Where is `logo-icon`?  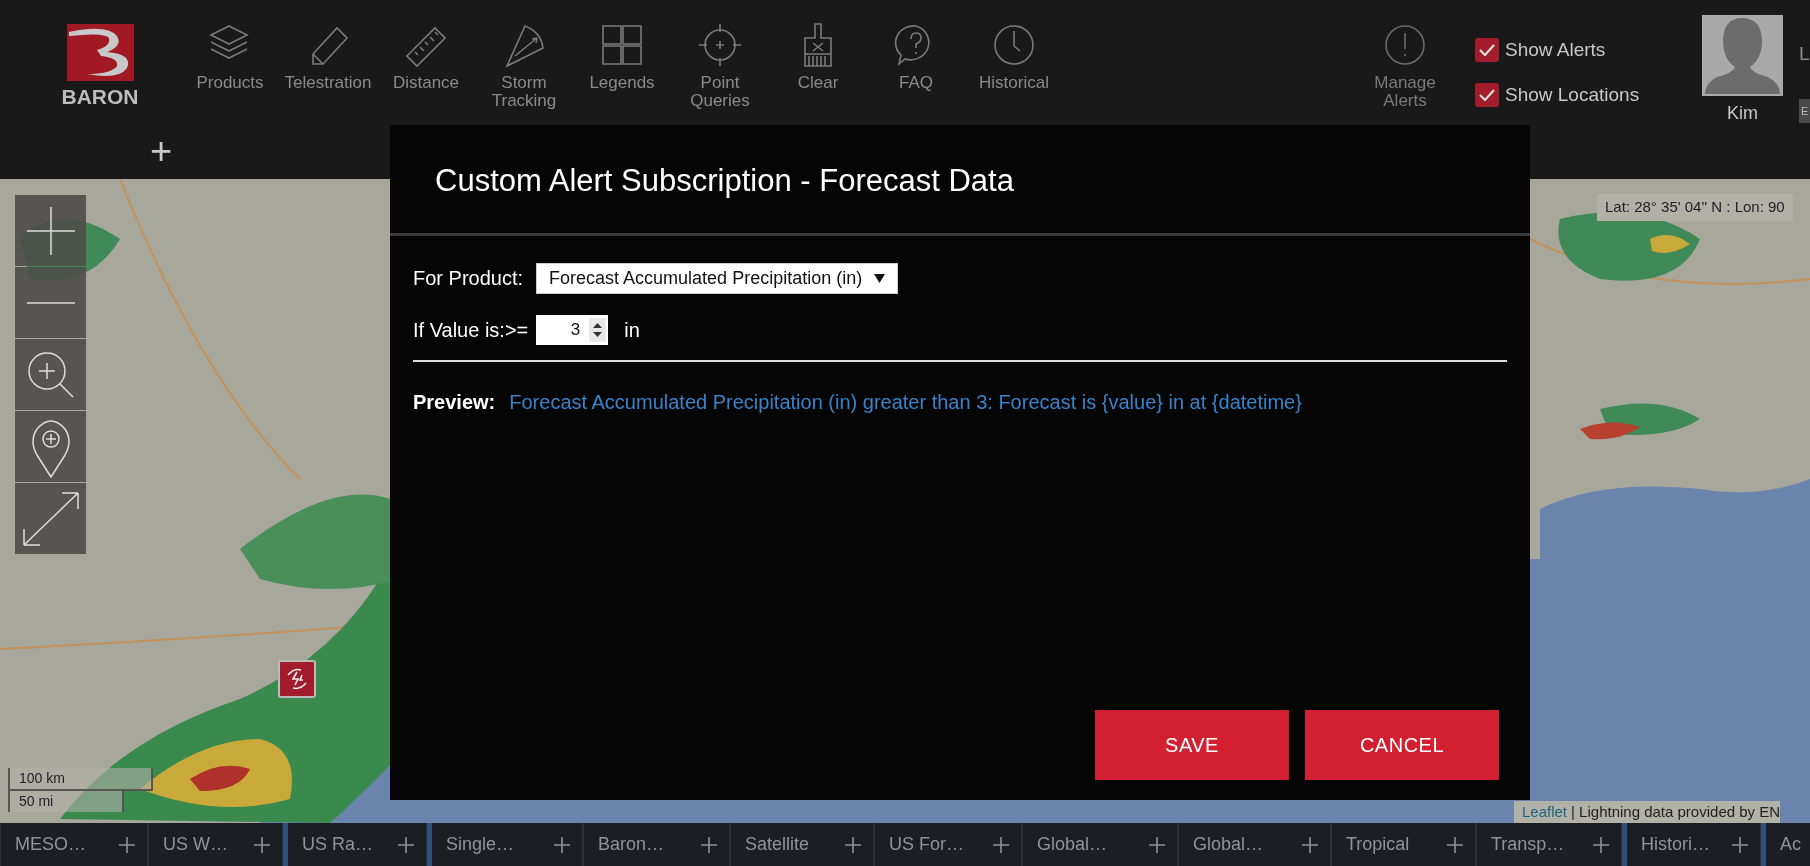
logo-icon is located at coordinates (100, 52).